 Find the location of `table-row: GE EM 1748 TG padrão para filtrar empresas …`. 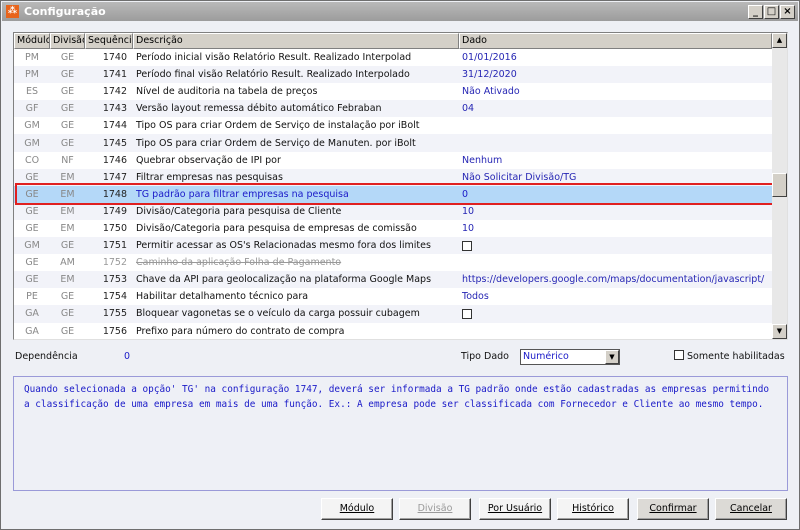

table-row: GE EM 1748 TG padrão para filtrar empresas … is located at coordinates (393, 194).